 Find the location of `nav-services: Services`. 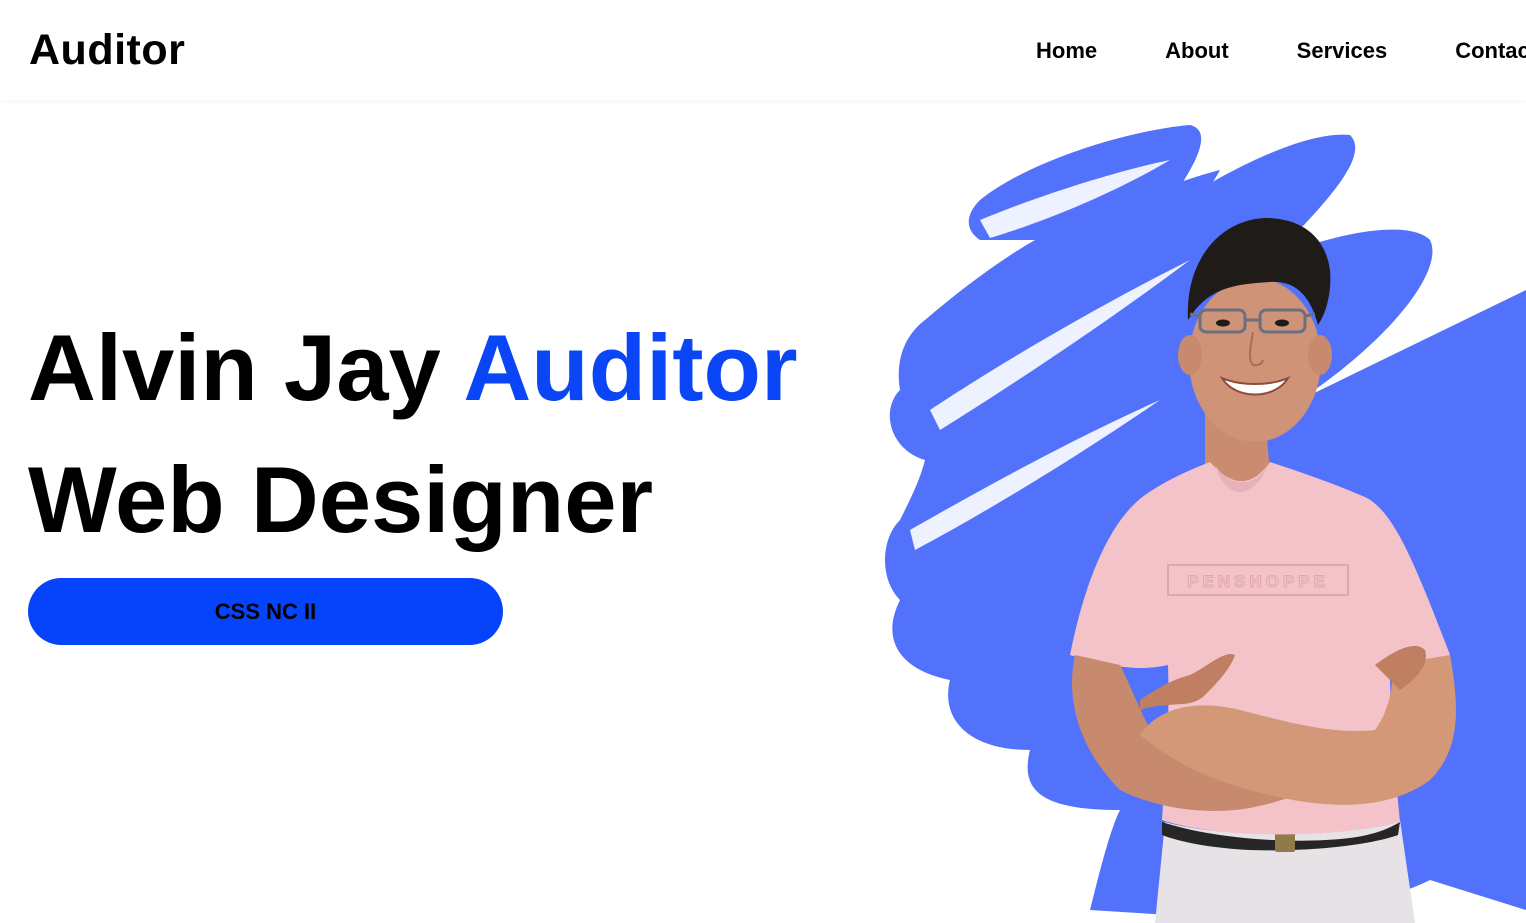

nav-services: Services is located at coordinates (1342, 51).